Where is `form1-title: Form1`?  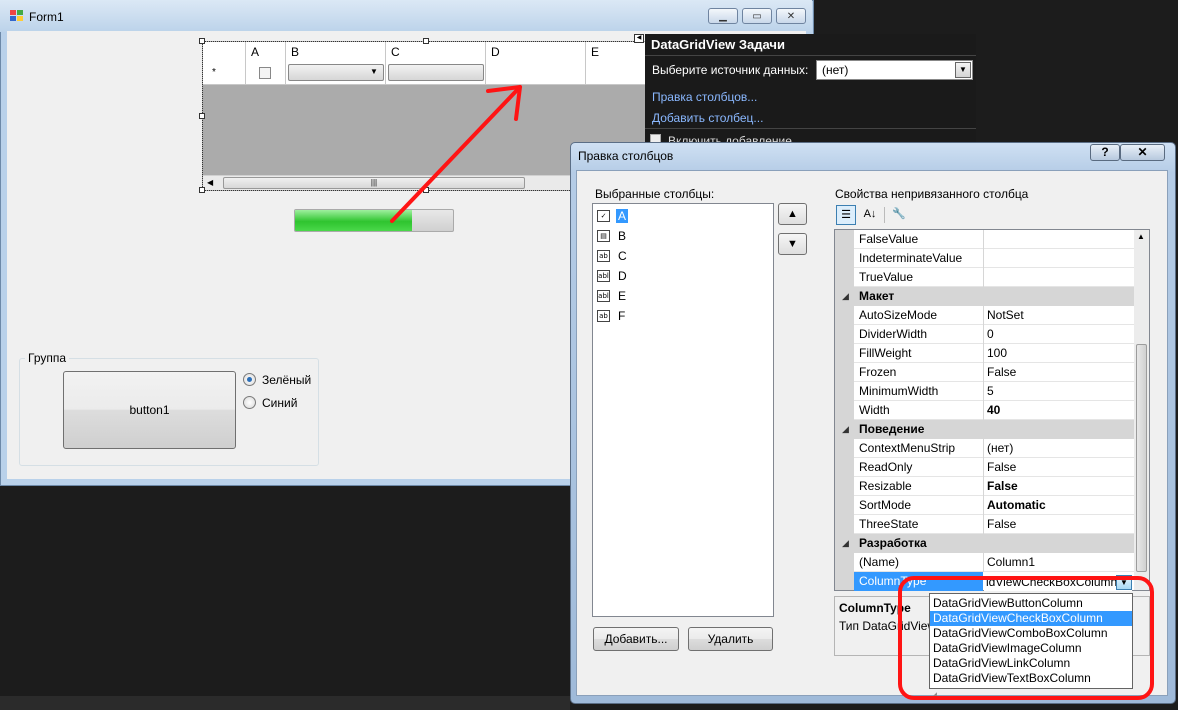
form1-title: Form1 is located at coordinates (46, 17).